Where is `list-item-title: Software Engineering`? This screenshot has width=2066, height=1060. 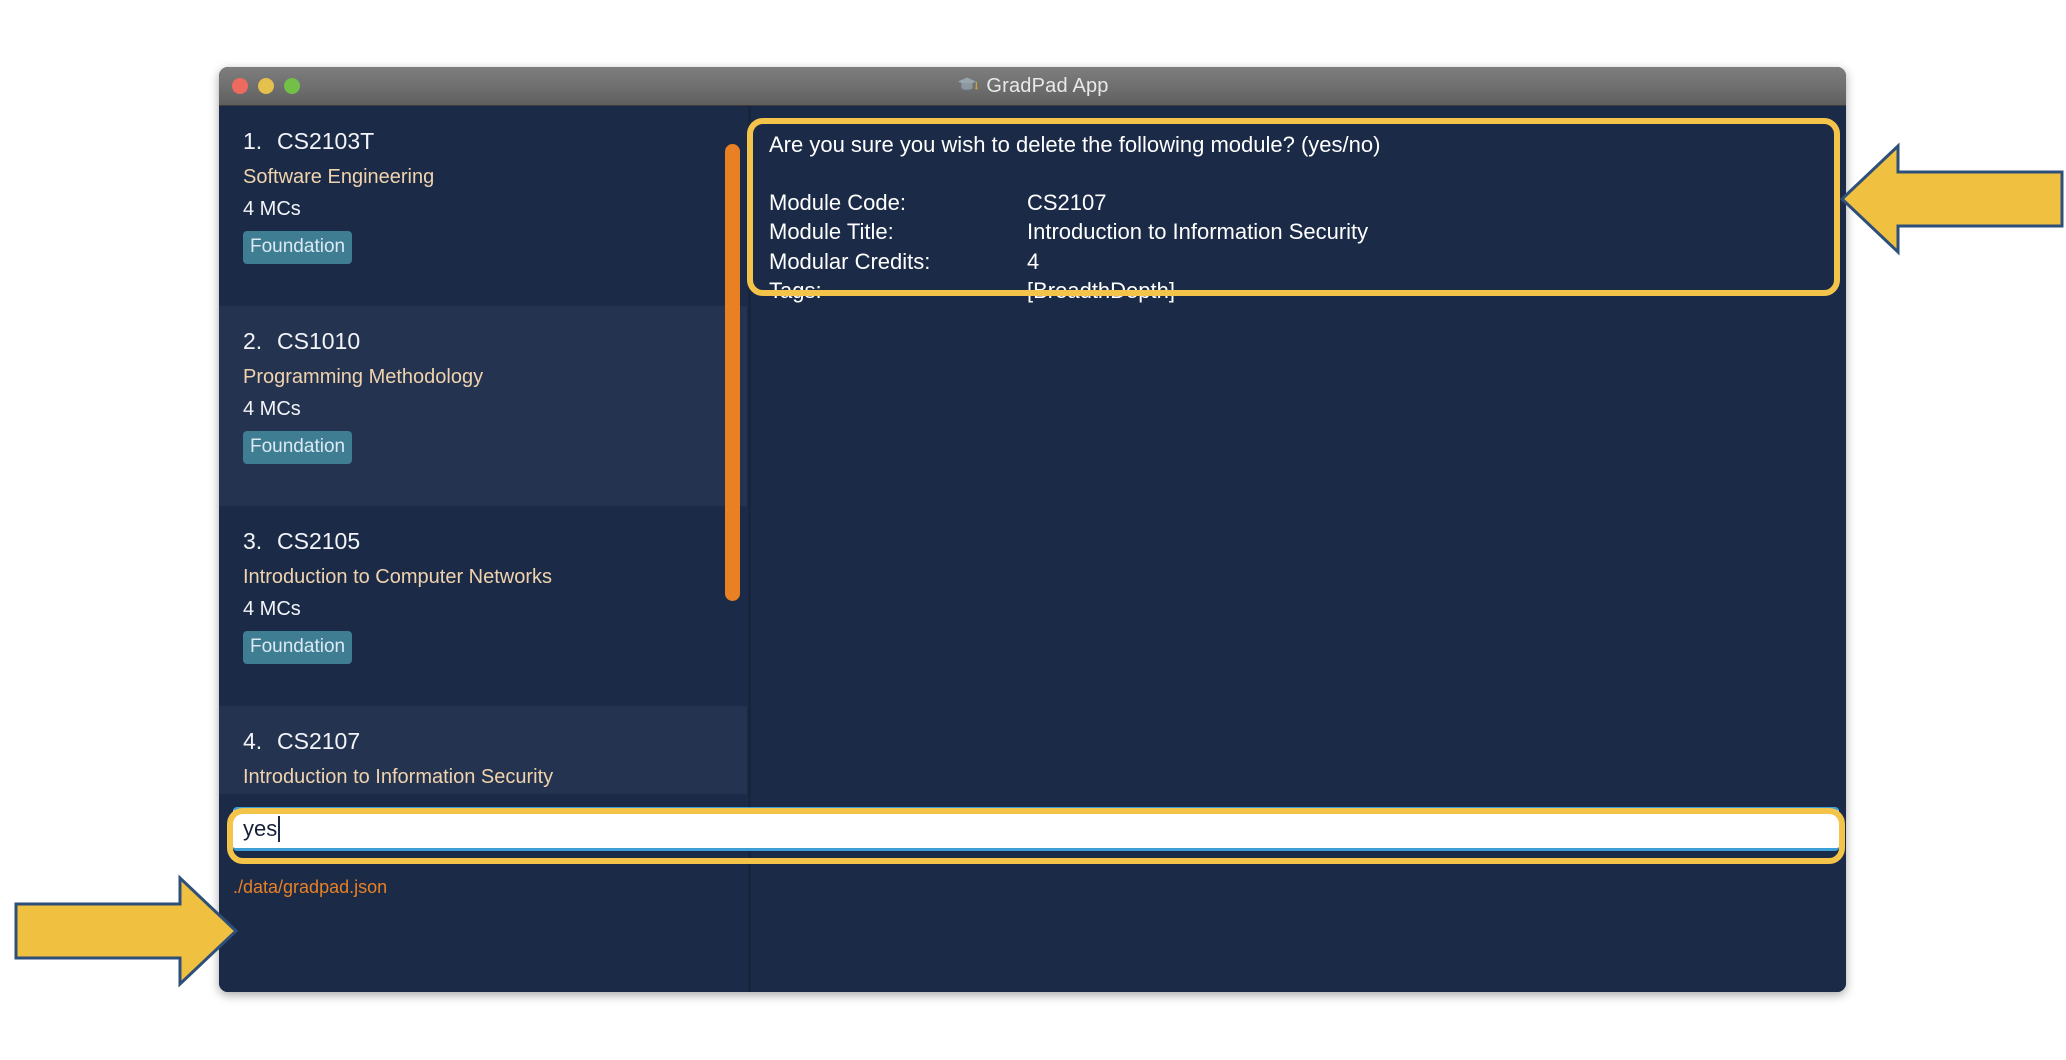 list-item-title: Software Engineering is located at coordinates (339, 177).